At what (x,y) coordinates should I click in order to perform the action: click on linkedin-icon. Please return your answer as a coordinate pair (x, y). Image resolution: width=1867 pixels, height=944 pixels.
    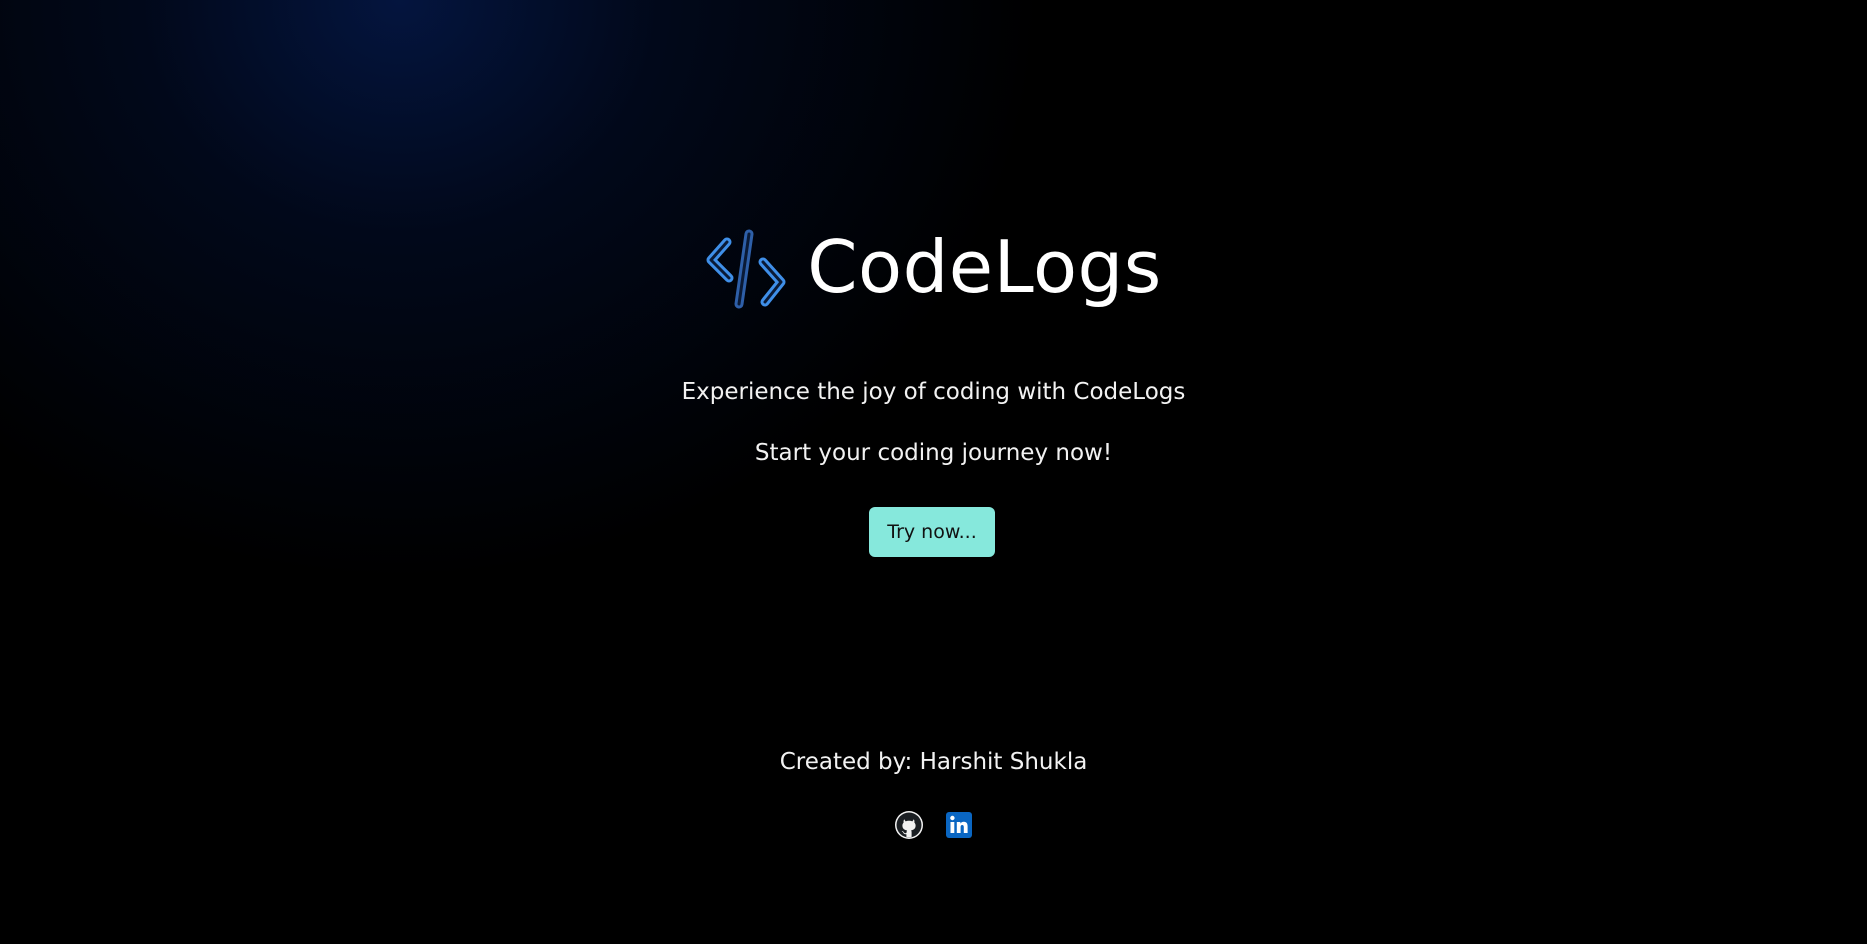
    Looking at the image, I should click on (958, 825).